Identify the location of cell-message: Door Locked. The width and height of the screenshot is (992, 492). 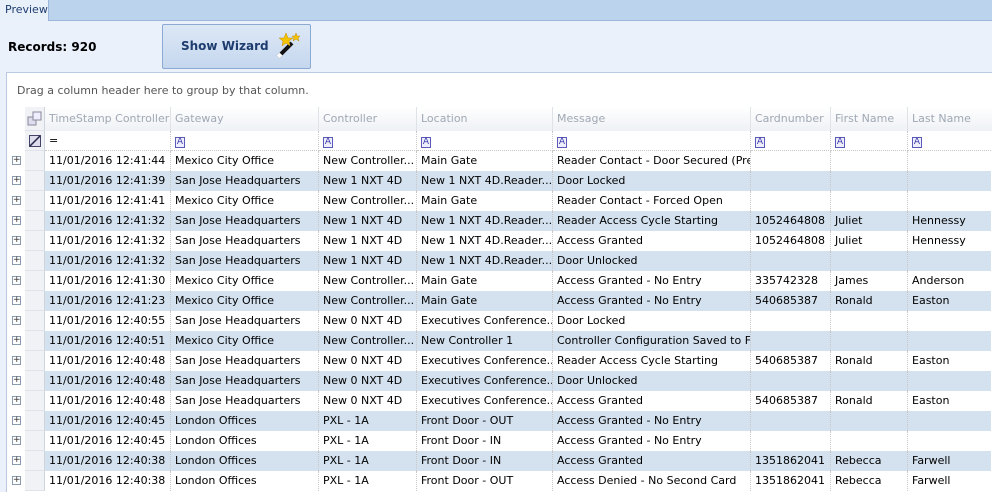
(652, 321).